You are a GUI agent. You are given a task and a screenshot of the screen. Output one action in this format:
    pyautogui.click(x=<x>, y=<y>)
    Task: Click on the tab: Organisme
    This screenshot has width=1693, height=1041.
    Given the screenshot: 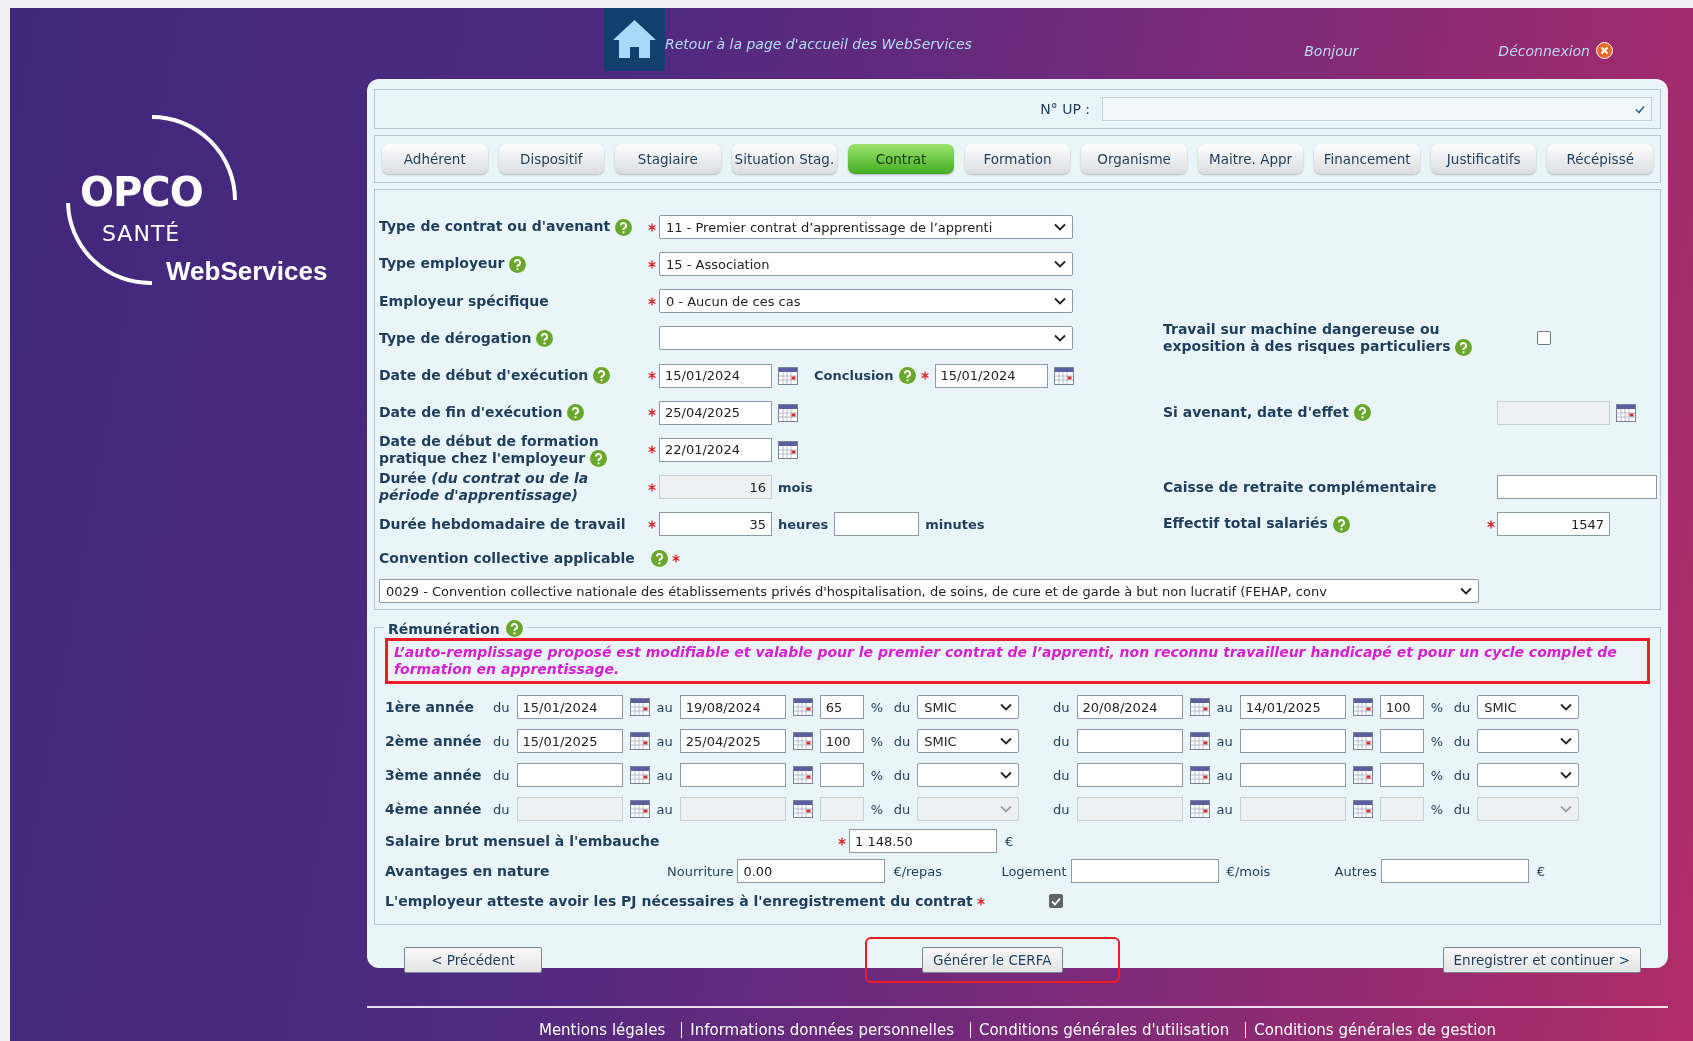 What is the action you would take?
    pyautogui.click(x=1134, y=159)
    